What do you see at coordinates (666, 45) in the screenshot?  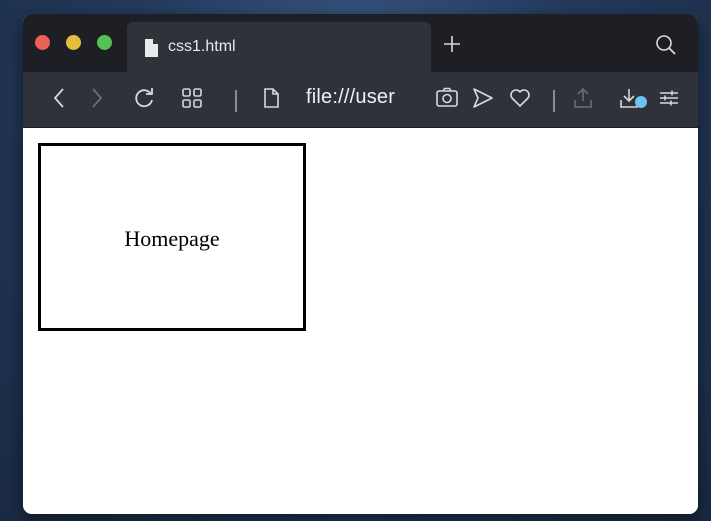 I see `search-icon` at bounding box center [666, 45].